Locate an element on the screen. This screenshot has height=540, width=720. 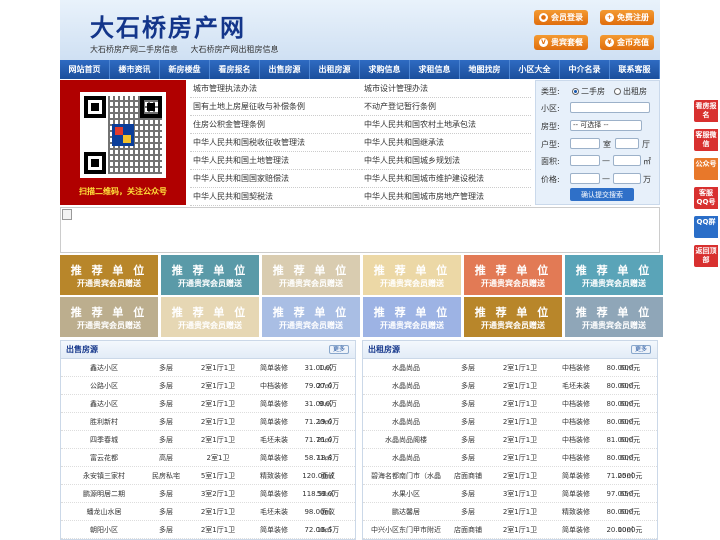
law-link: 中华人民共和国继承法 is located at coordinates (446, 143).